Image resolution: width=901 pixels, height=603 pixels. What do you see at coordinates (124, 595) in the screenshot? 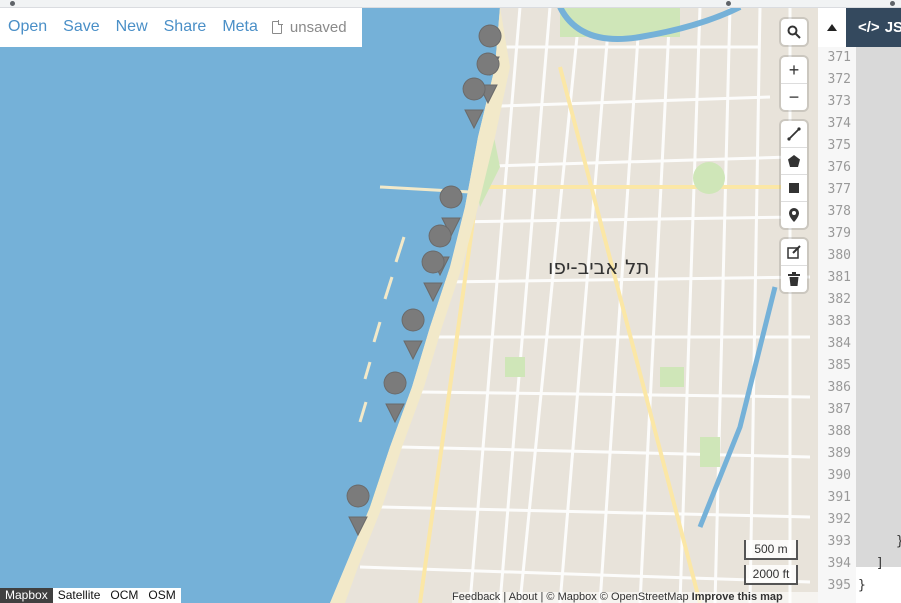
I see `layer-ocm: OCM` at bounding box center [124, 595].